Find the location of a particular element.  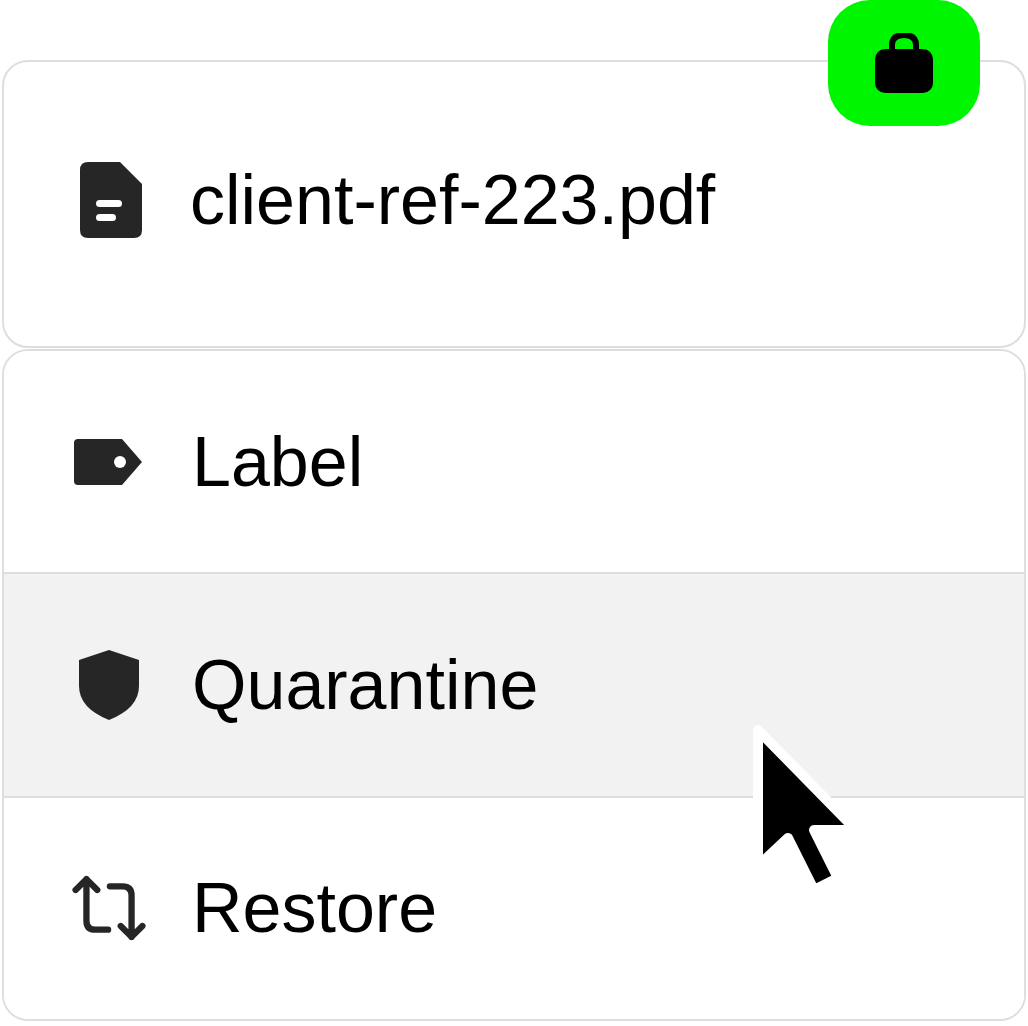

file-icon is located at coordinates (111, 200).